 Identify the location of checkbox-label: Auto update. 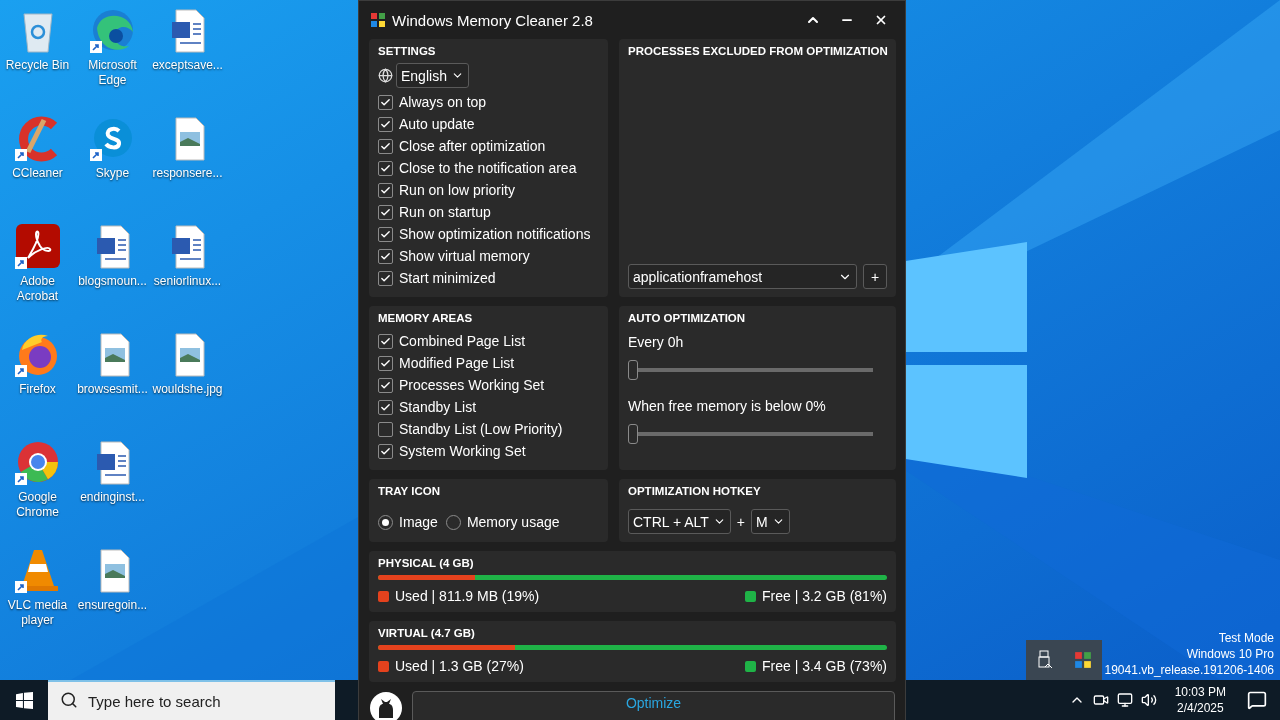
(437, 124).